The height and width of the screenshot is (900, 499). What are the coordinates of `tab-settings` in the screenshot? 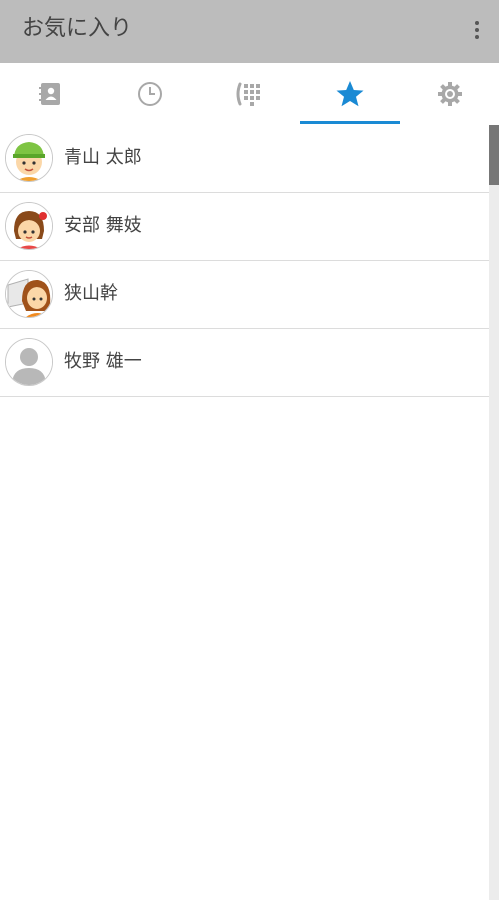 It's located at (449, 94).